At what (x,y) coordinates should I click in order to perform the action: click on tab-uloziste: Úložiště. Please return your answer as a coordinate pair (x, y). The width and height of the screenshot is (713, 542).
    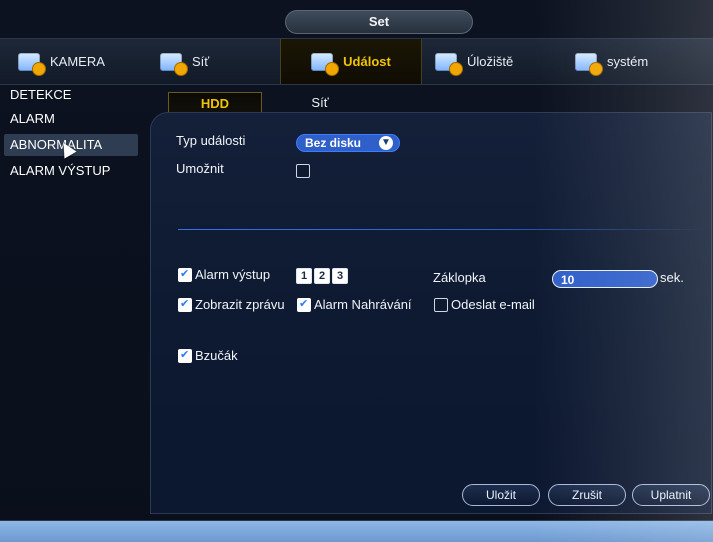
    Looking at the image, I should click on (495, 61).